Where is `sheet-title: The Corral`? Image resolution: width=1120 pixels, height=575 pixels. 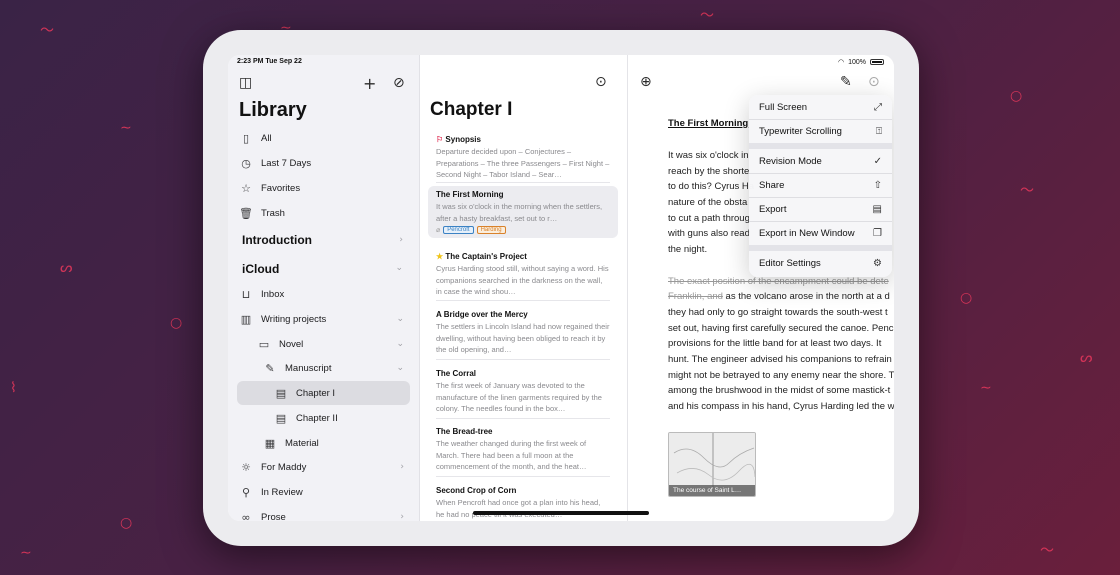 sheet-title: The Corral is located at coordinates (456, 373).